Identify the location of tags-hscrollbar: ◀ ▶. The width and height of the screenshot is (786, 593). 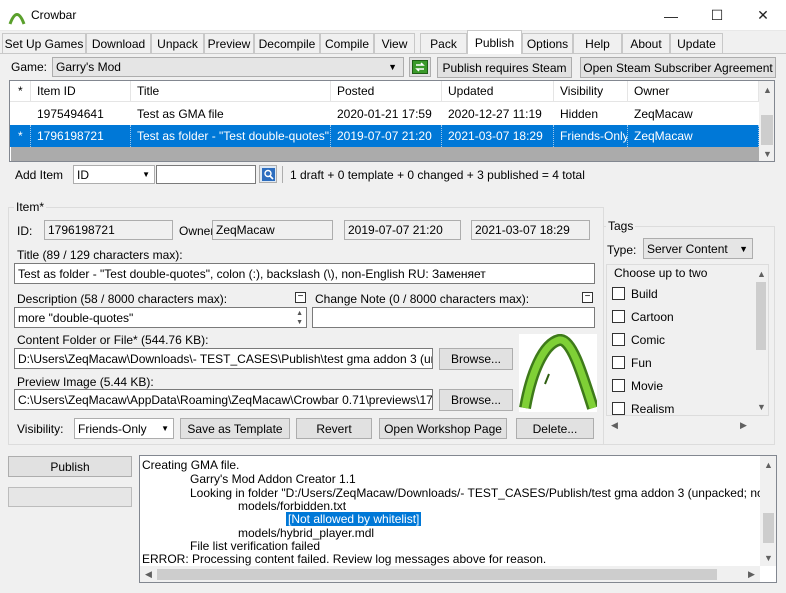
(687, 425).